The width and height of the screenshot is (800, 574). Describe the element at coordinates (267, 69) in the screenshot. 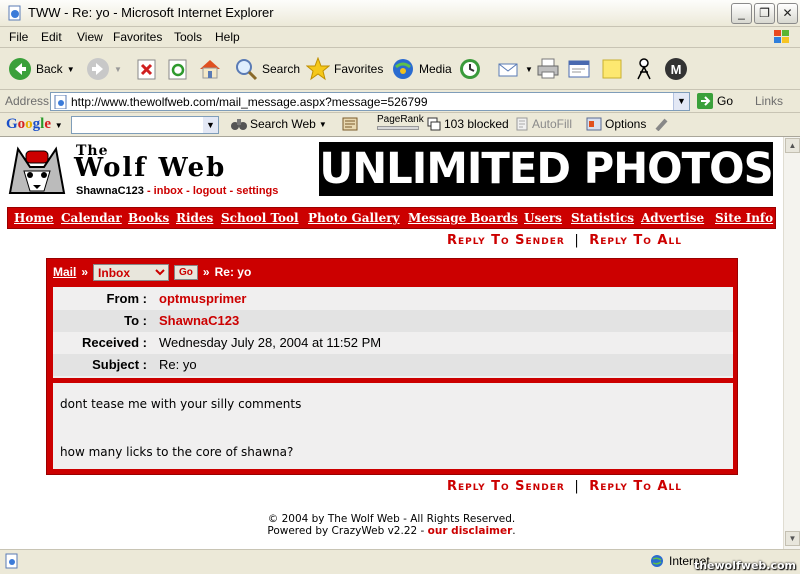

I see `search-button: Search` at that location.